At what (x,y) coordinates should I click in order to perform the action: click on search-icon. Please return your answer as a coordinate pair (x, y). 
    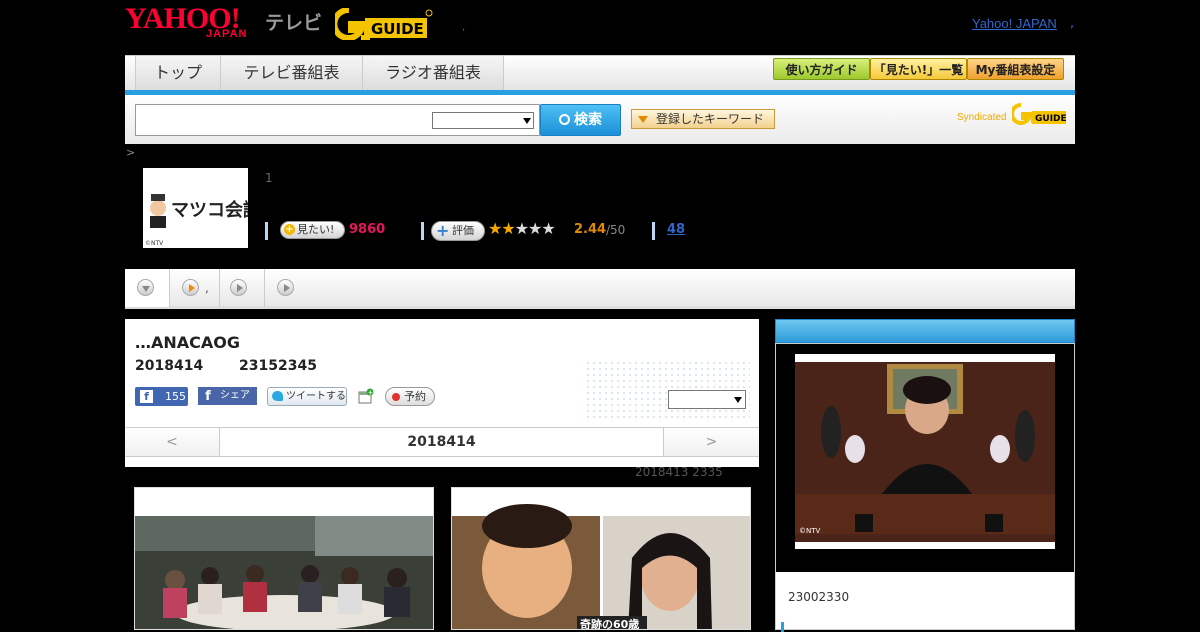
    Looking at the image, I should click on (564, 119).